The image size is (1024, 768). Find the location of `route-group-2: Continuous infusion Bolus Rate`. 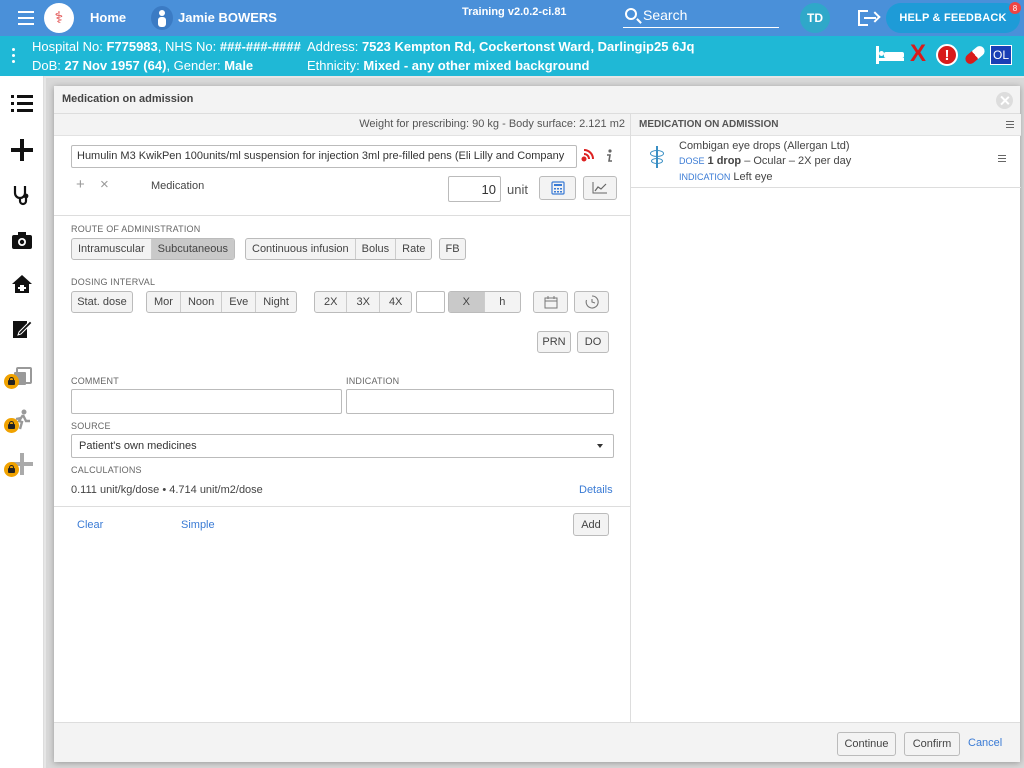

route-group-2: Continuous infusion Bolus Rate is located at coordinates (339, 249).